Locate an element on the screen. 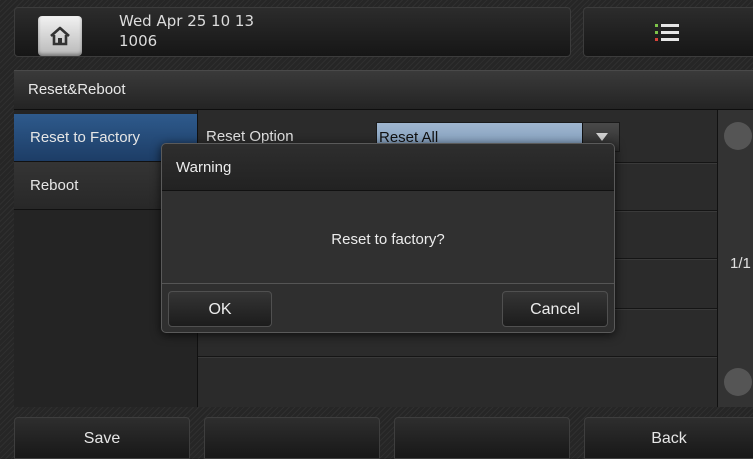 This screenshot has height=459, width=753. extension-number: 1006 is located at coordinates (138, 41).